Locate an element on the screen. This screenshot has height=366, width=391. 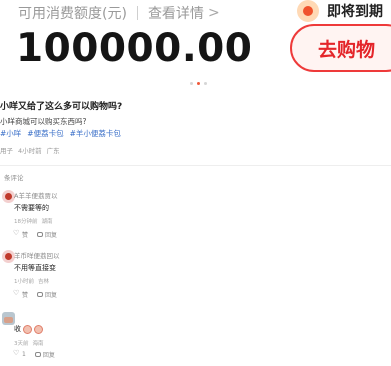
tag-link: #小咩 is located at coordinates (10, 133).